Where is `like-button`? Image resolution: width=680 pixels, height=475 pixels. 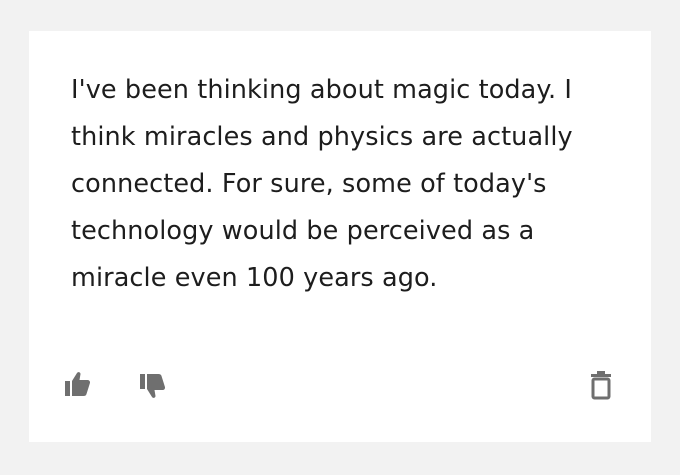 like-button is located at coordinates (78, 384).